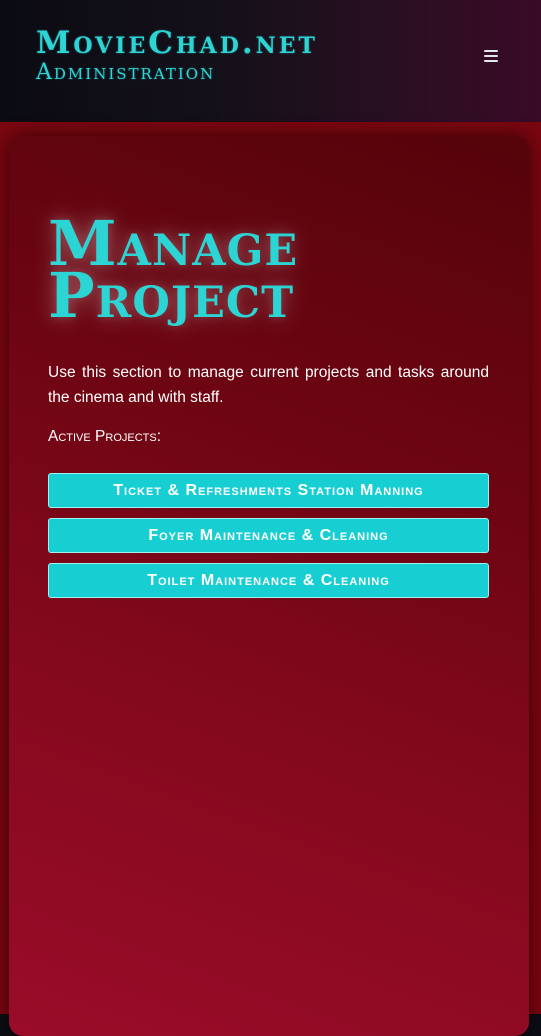 The width and height of the screenshot is (541, 1036). What do you see at coordinates (268, 580) in the screenshot?
I see `project-button-toilet-maintenance: Toilet Maintenance & Cleaning` at bounding box center [268, 580].